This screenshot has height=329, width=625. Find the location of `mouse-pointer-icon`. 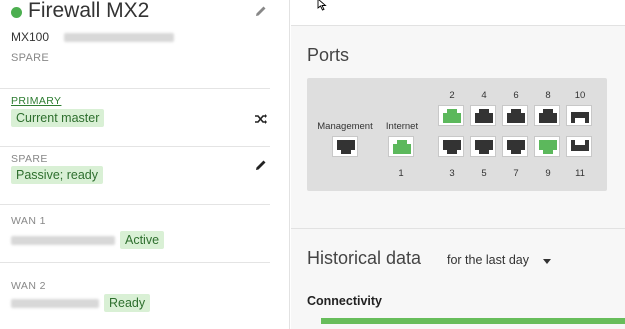

mouse-pointer-icon is located at coordinates (323, 8).